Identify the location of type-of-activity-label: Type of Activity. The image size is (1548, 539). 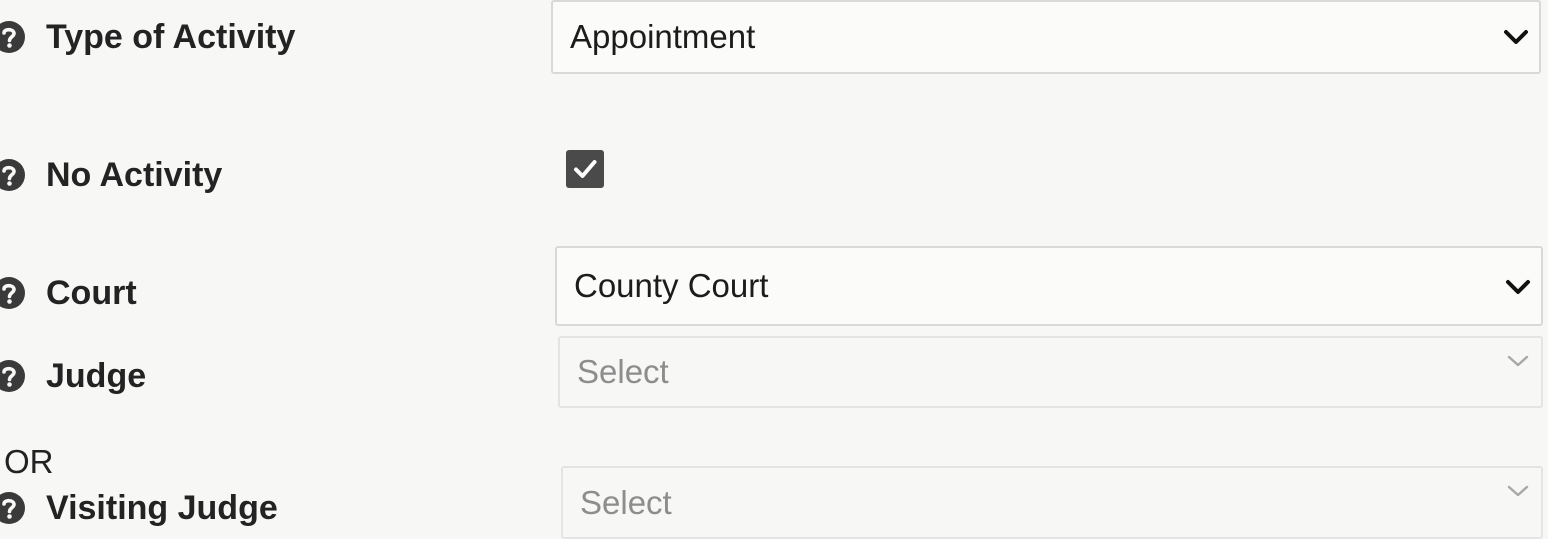
(171, 36).